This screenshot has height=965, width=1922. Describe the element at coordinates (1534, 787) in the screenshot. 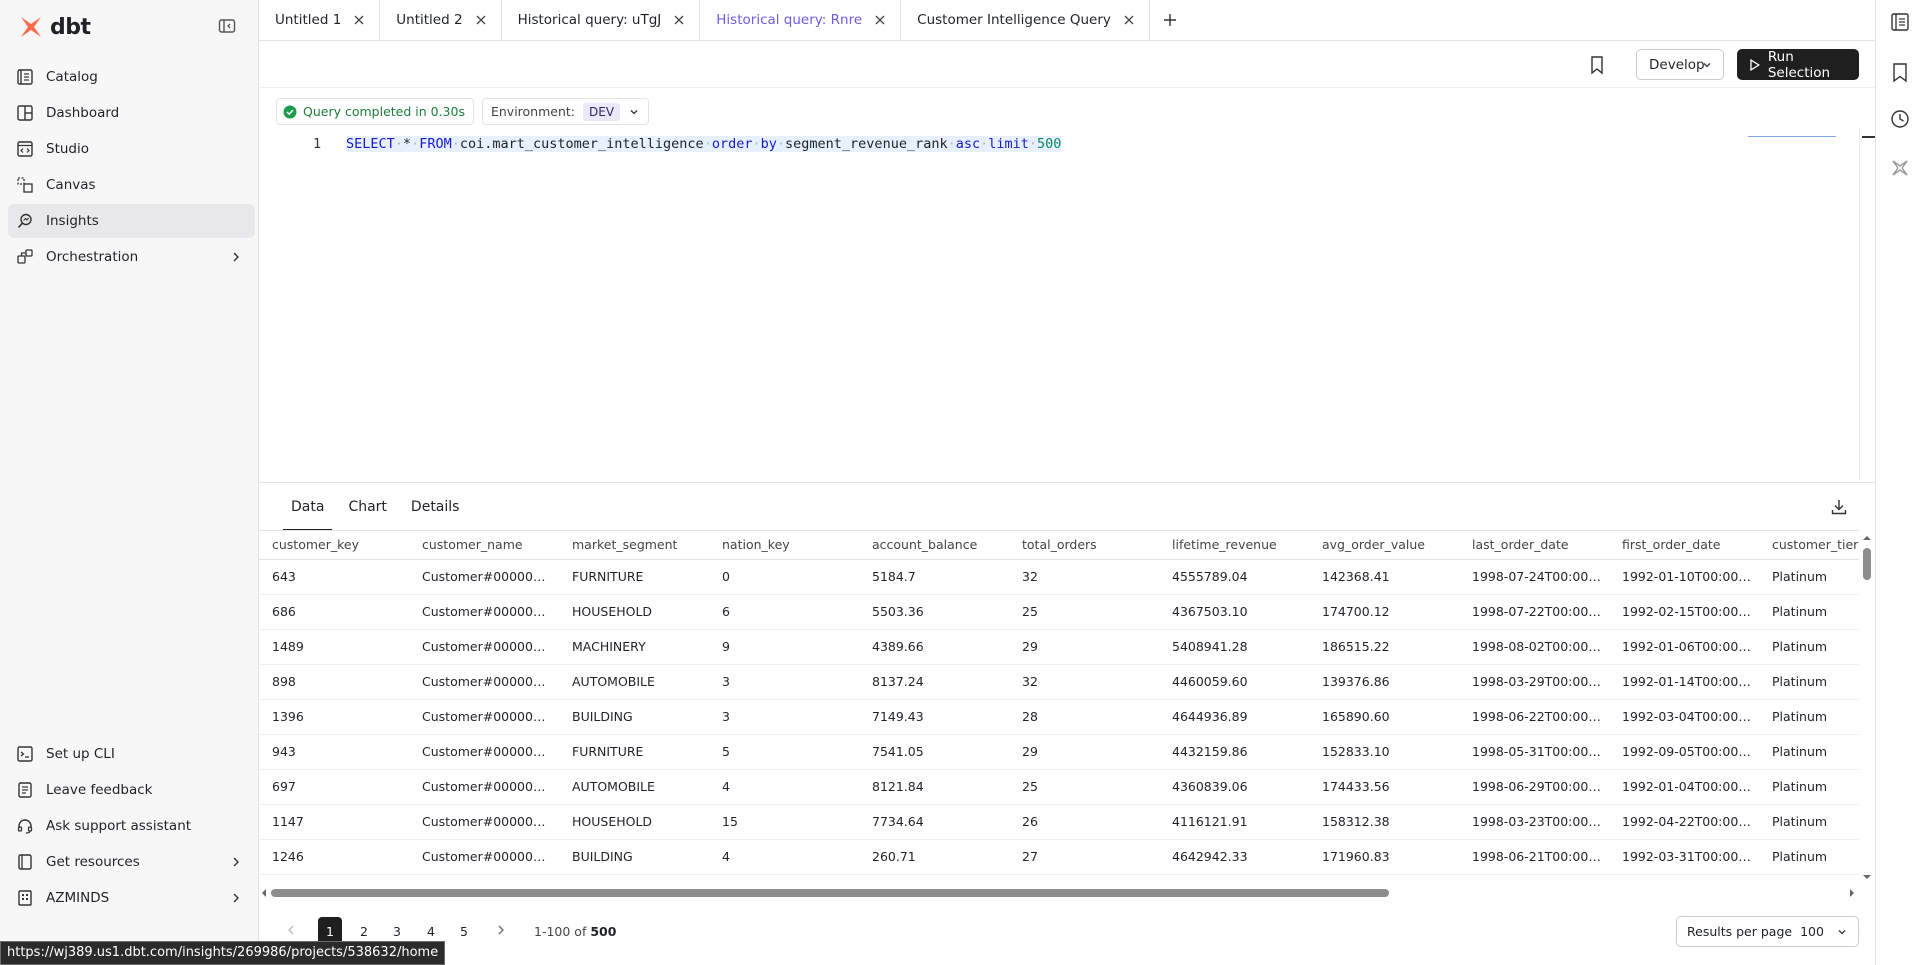

I see `table-cell: 1998-06-29T00:00:00` at that location.